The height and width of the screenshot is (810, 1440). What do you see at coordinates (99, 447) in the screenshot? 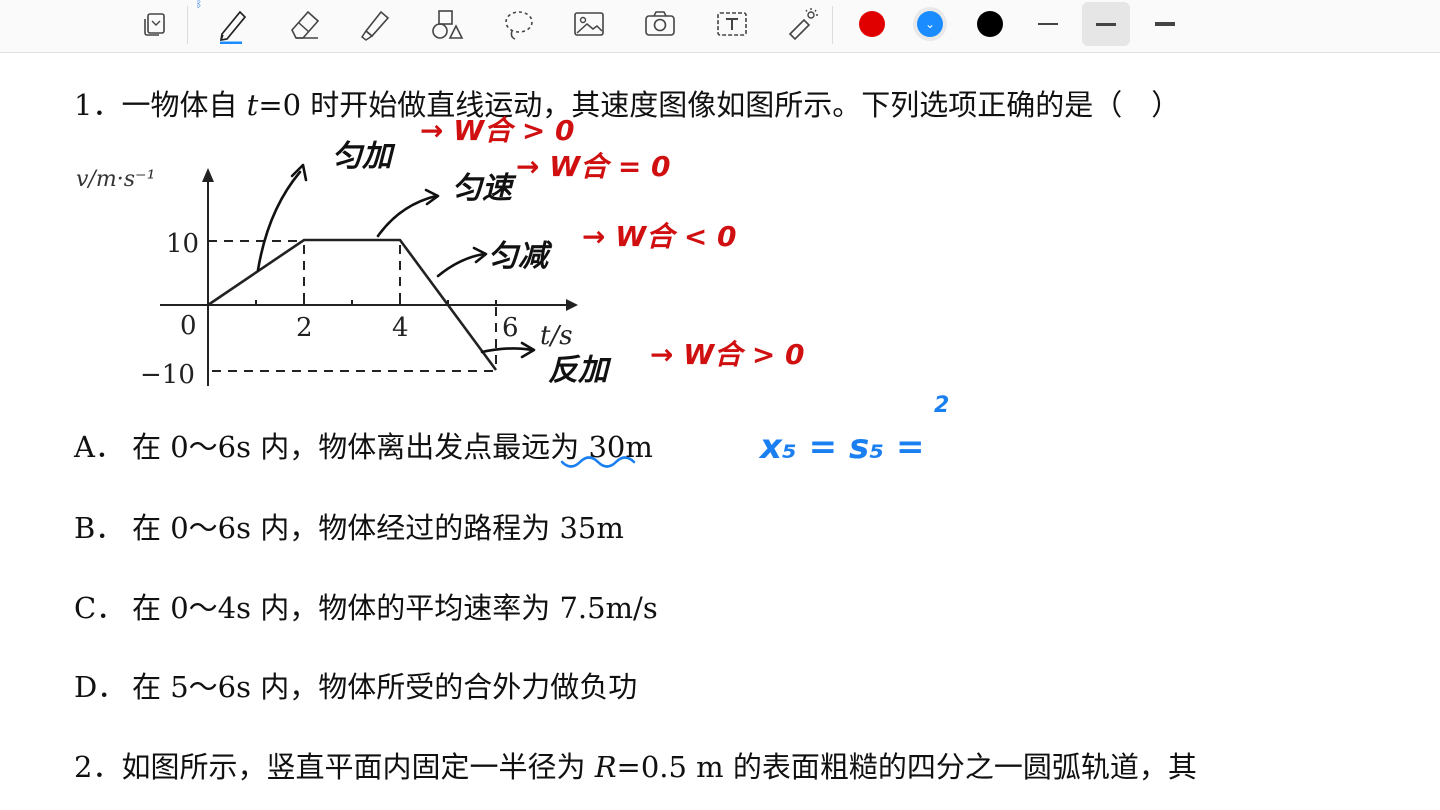
I see `option-letter: A．` at bounding box center [99, 447].